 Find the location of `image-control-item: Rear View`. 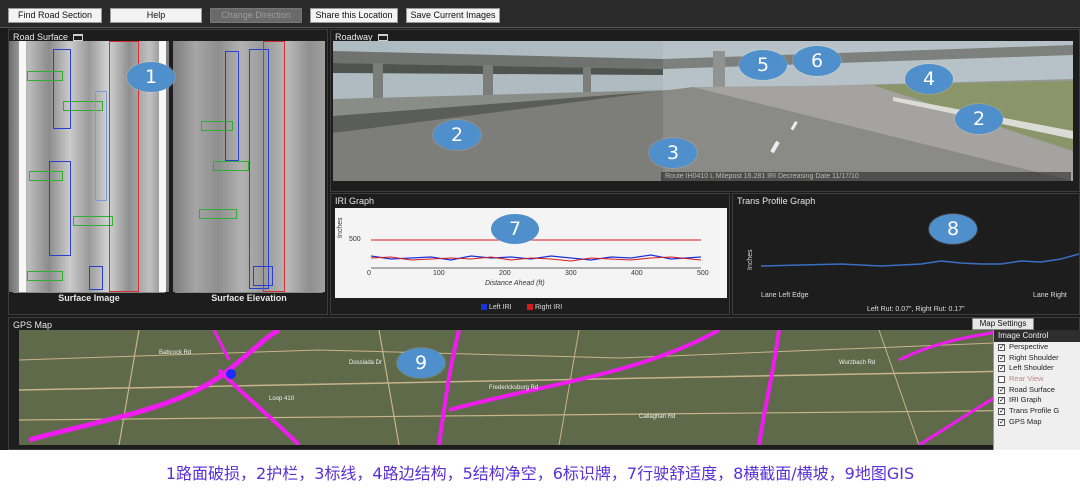

image-control-item: Rear View is located at coordinates (1037, 379).